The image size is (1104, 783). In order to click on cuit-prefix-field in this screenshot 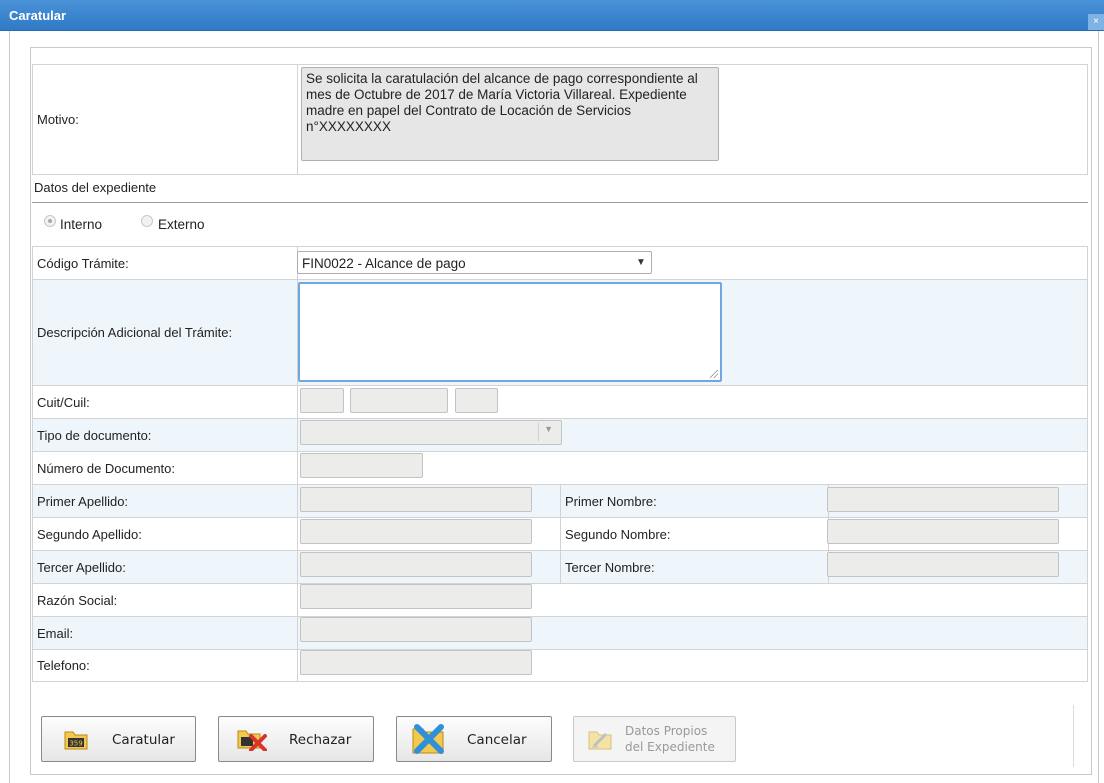, I will do `click(322, 400)`.